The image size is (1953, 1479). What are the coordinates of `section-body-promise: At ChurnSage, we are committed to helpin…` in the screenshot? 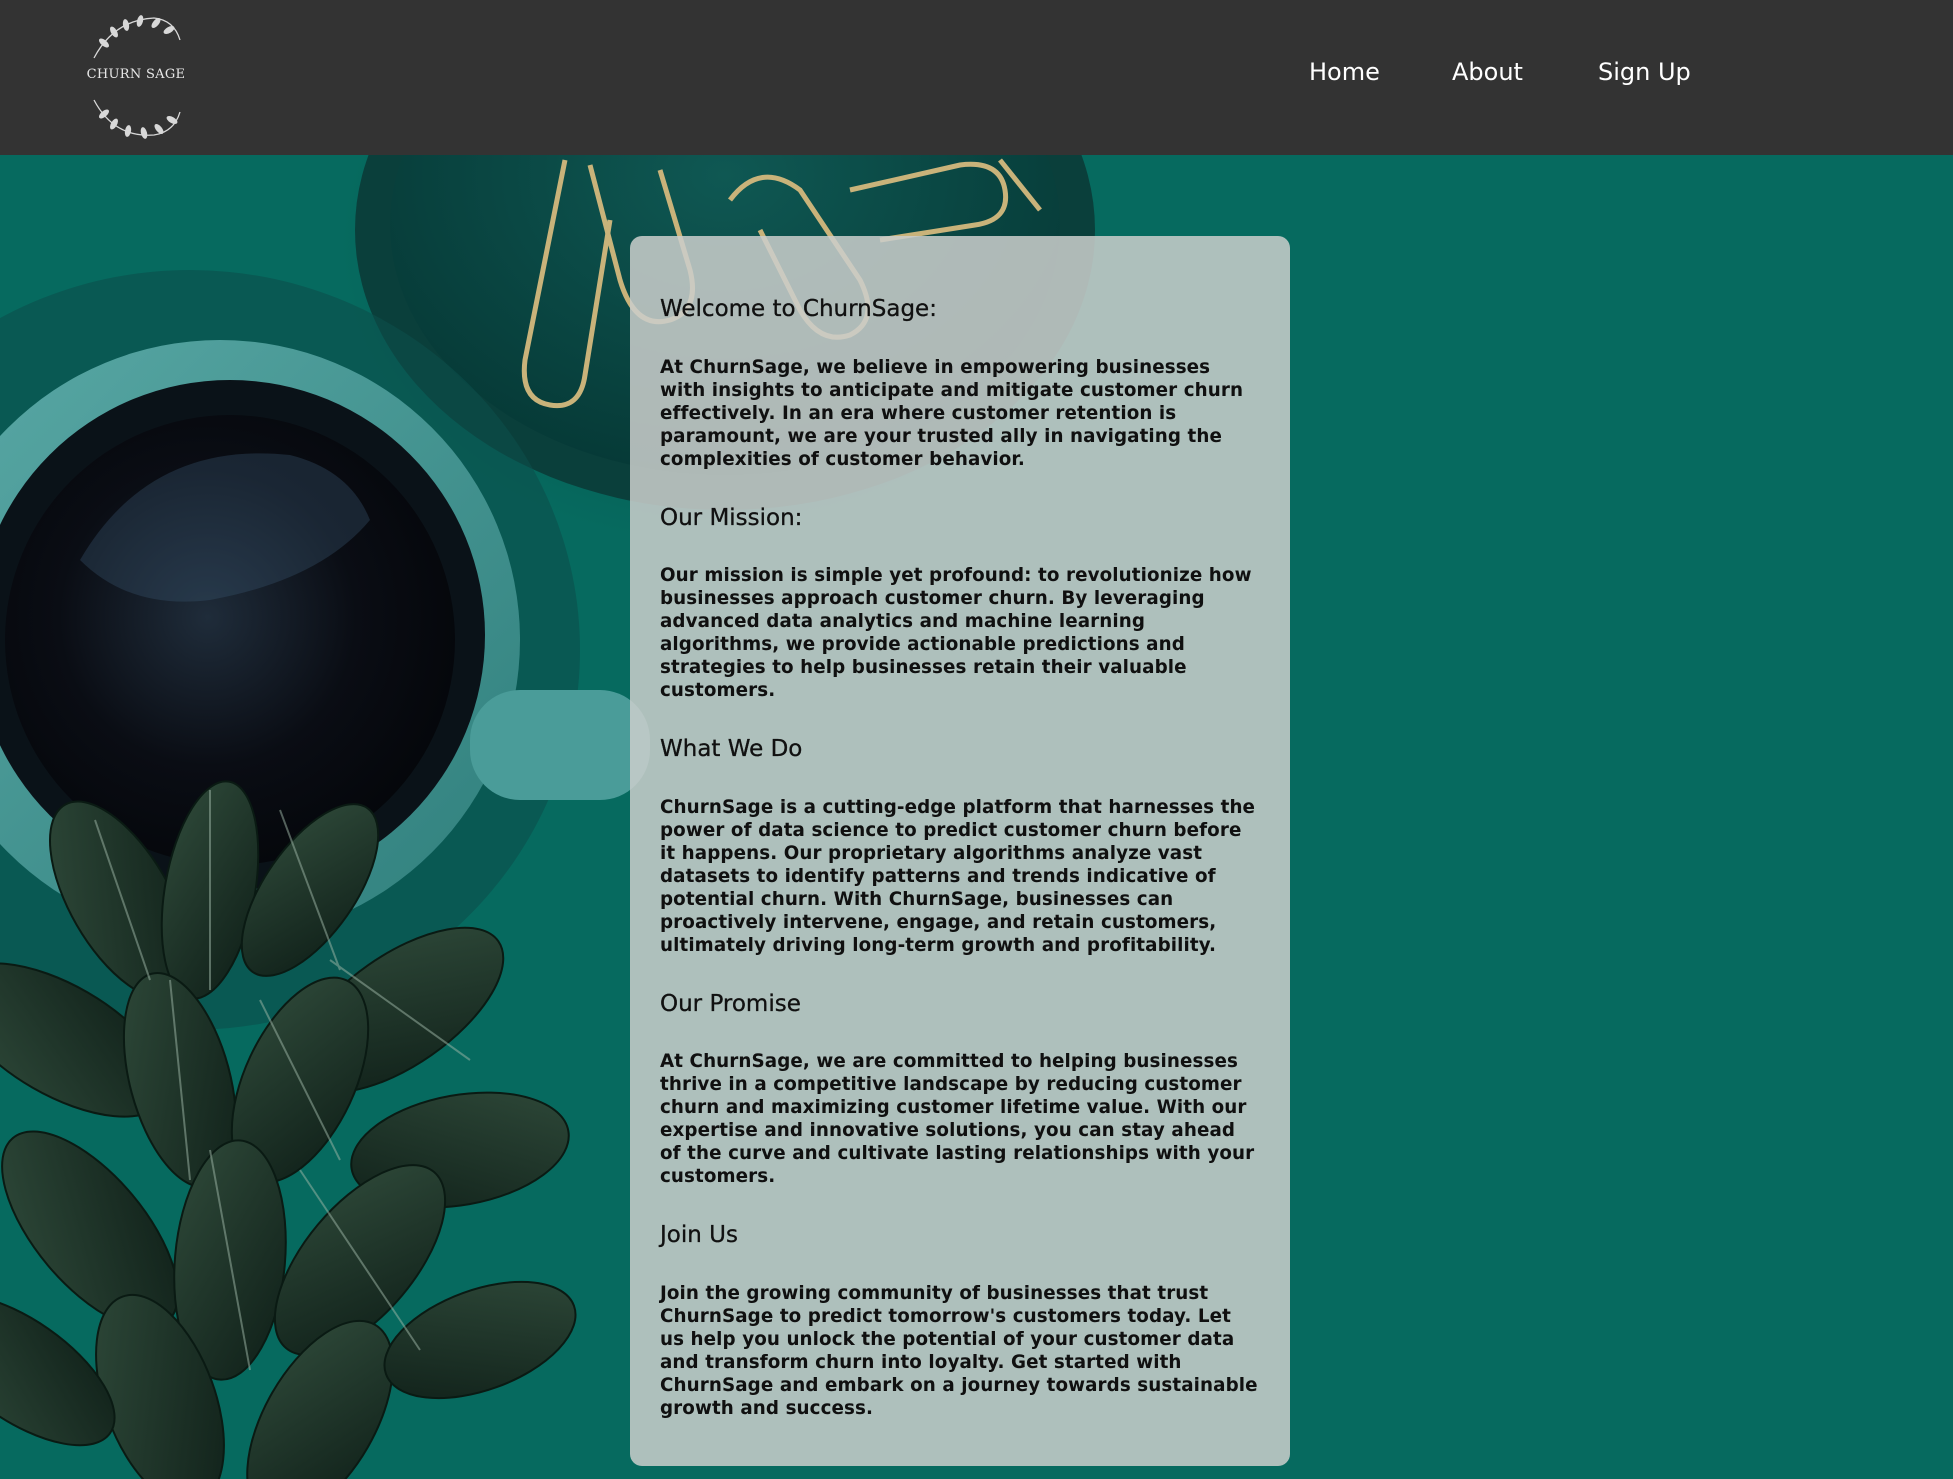 It's located at (957, 1119).